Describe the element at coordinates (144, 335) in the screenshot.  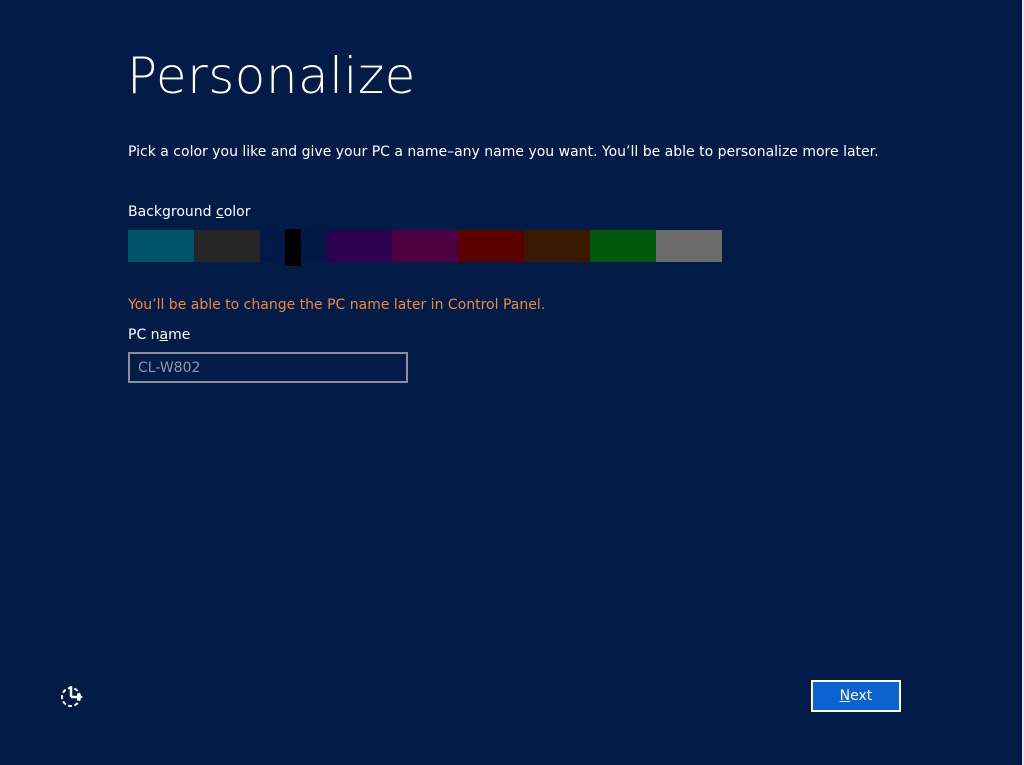
I see `pc-name-label-prefix: PC n` at that location.